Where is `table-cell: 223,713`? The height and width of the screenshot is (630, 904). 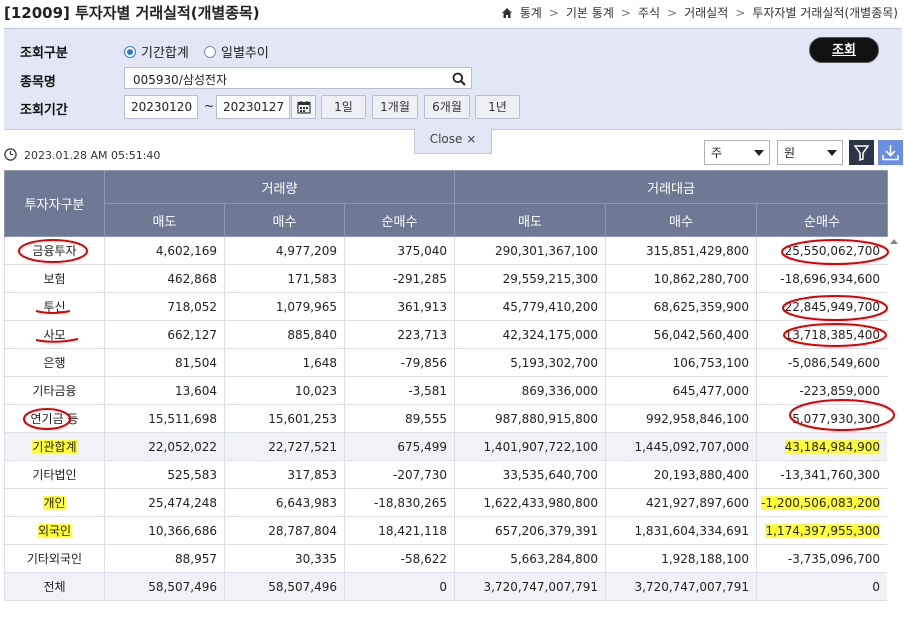 table-cell: 223,713 is located at coordinates (399, 334).